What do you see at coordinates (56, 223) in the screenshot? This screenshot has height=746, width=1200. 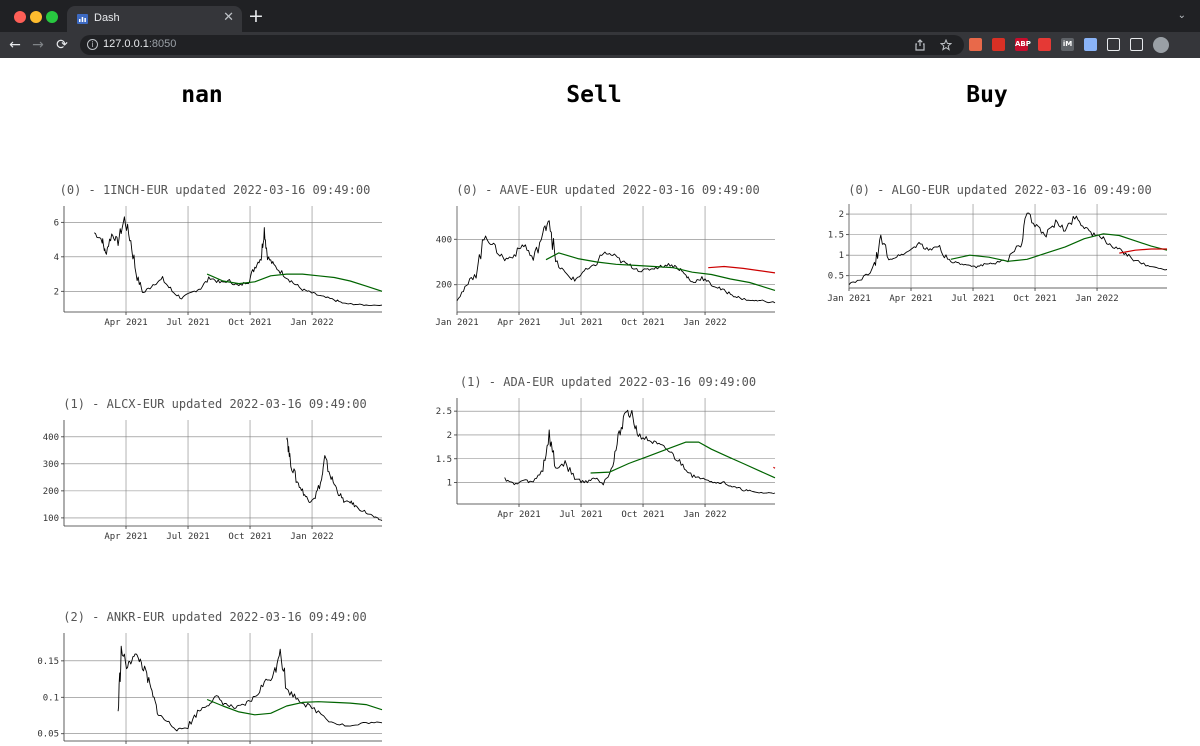 I see `y-tick-label: 6` at bounding box center [56, 223].